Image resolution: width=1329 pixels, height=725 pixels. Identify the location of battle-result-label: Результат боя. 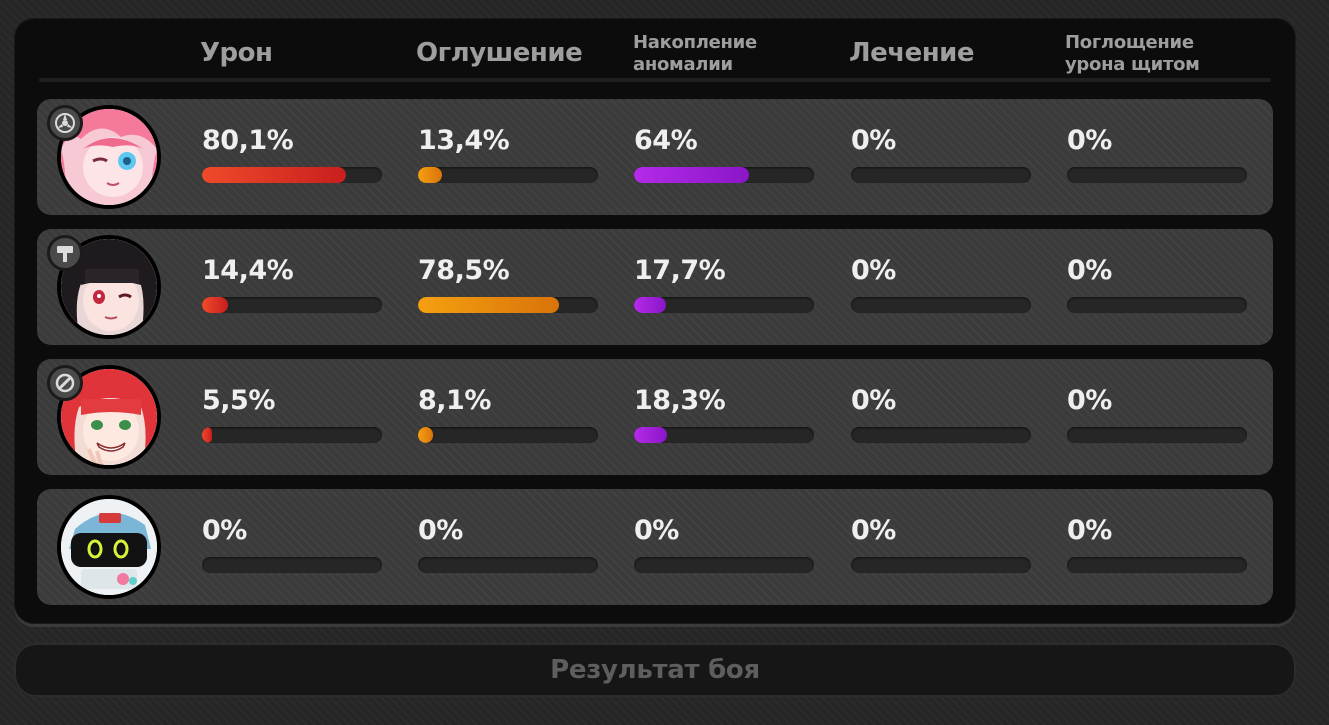
(655, 670).